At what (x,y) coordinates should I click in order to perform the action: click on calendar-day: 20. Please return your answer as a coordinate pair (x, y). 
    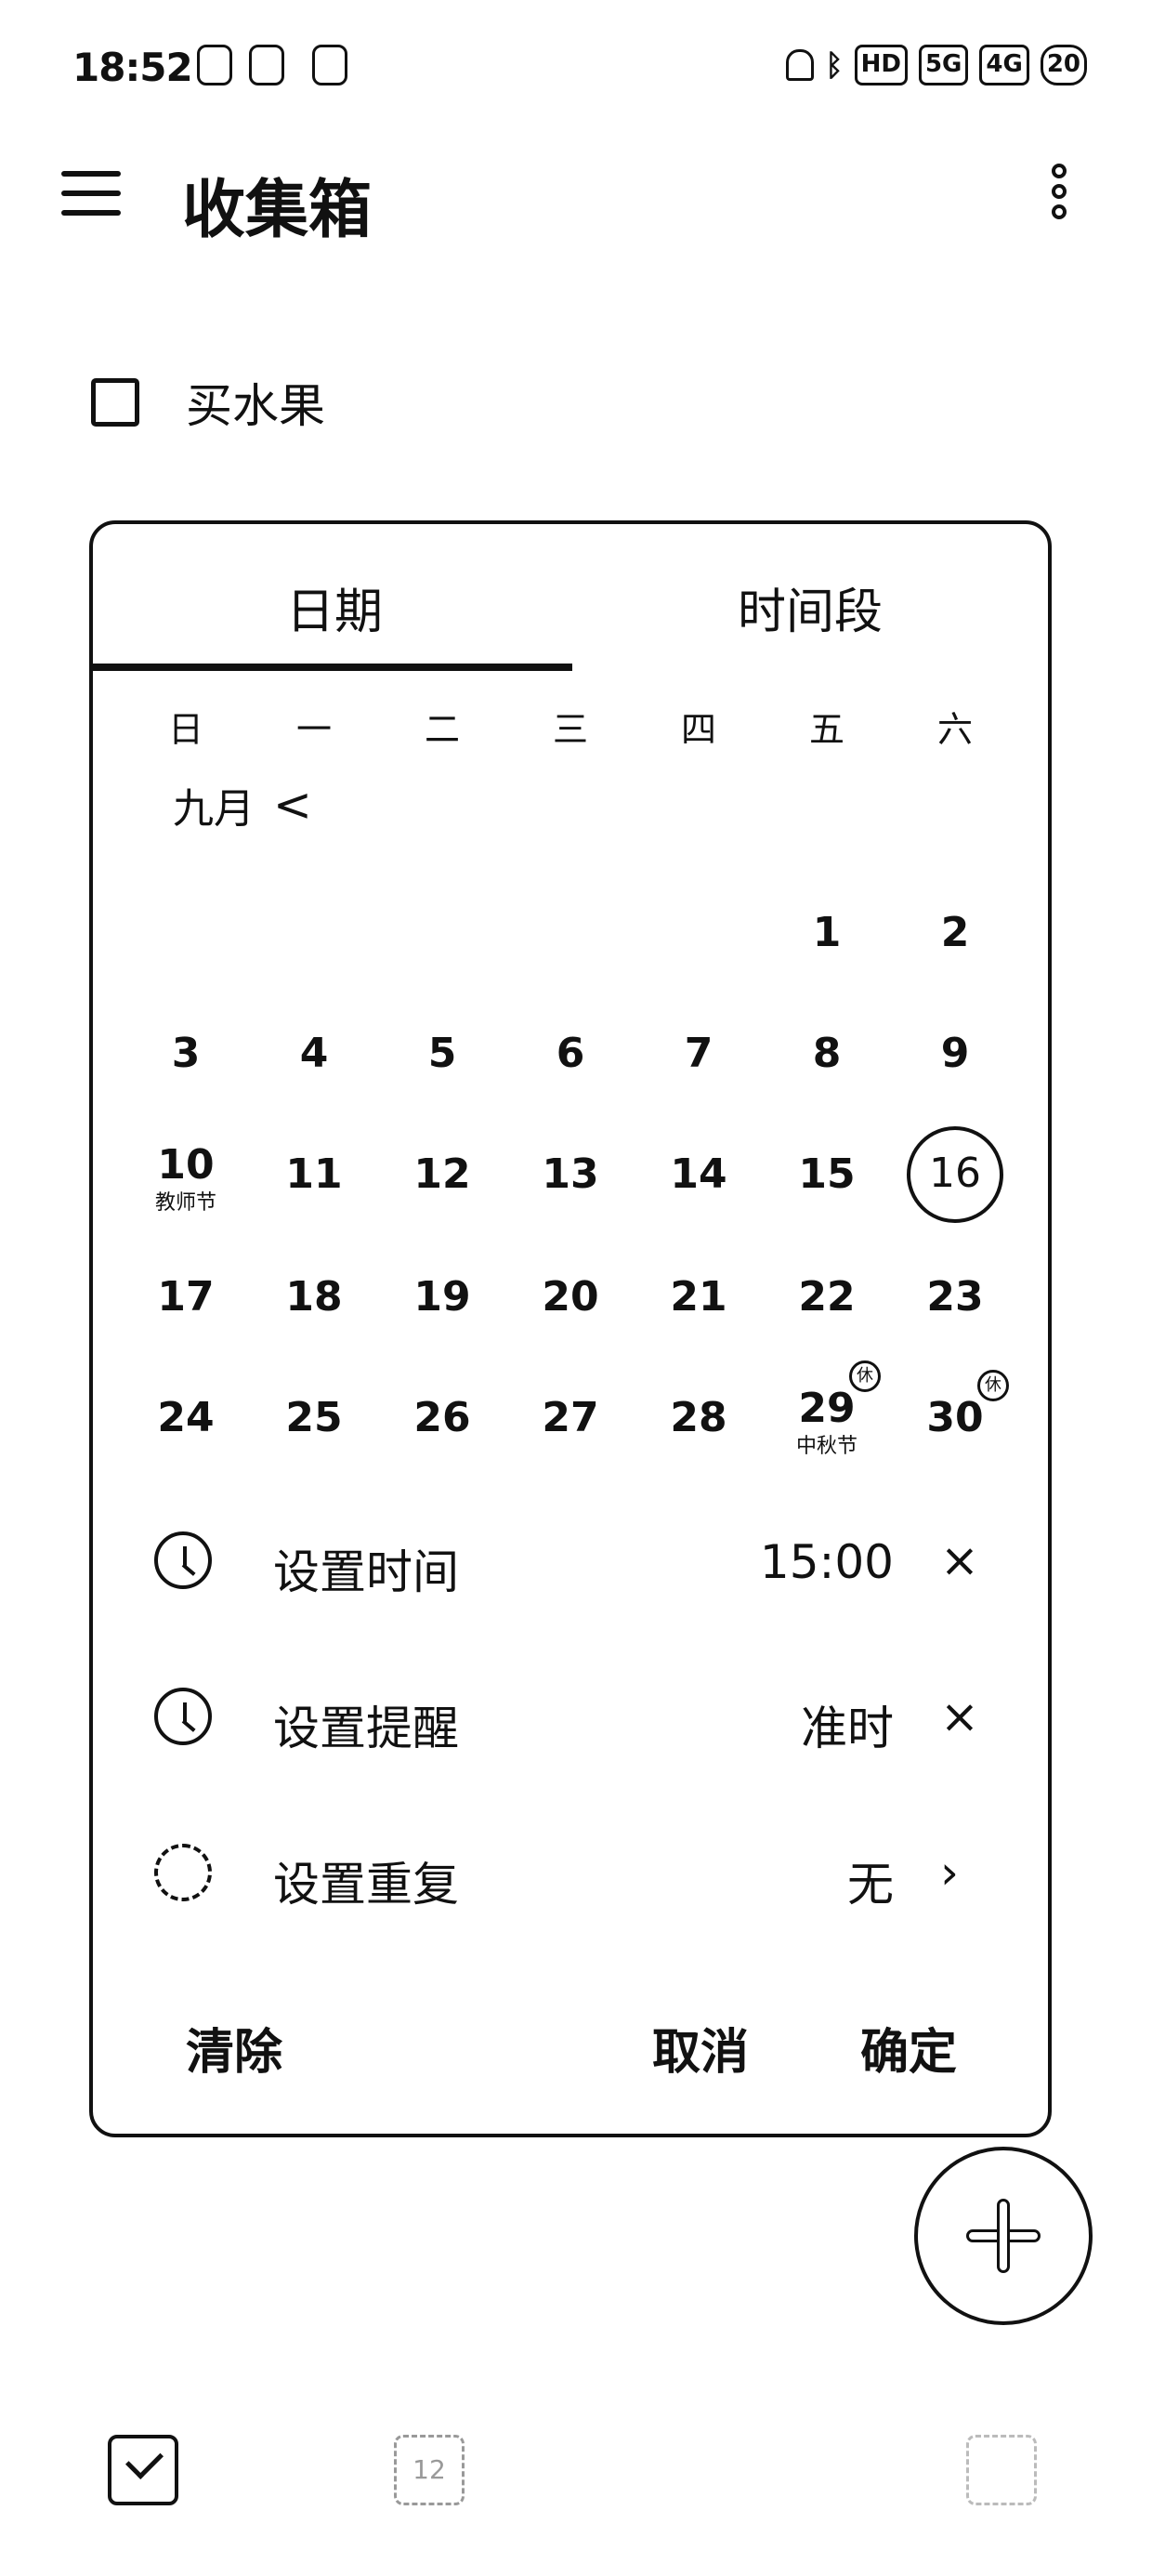
    Looking at the image, I should click on (570, 1297).